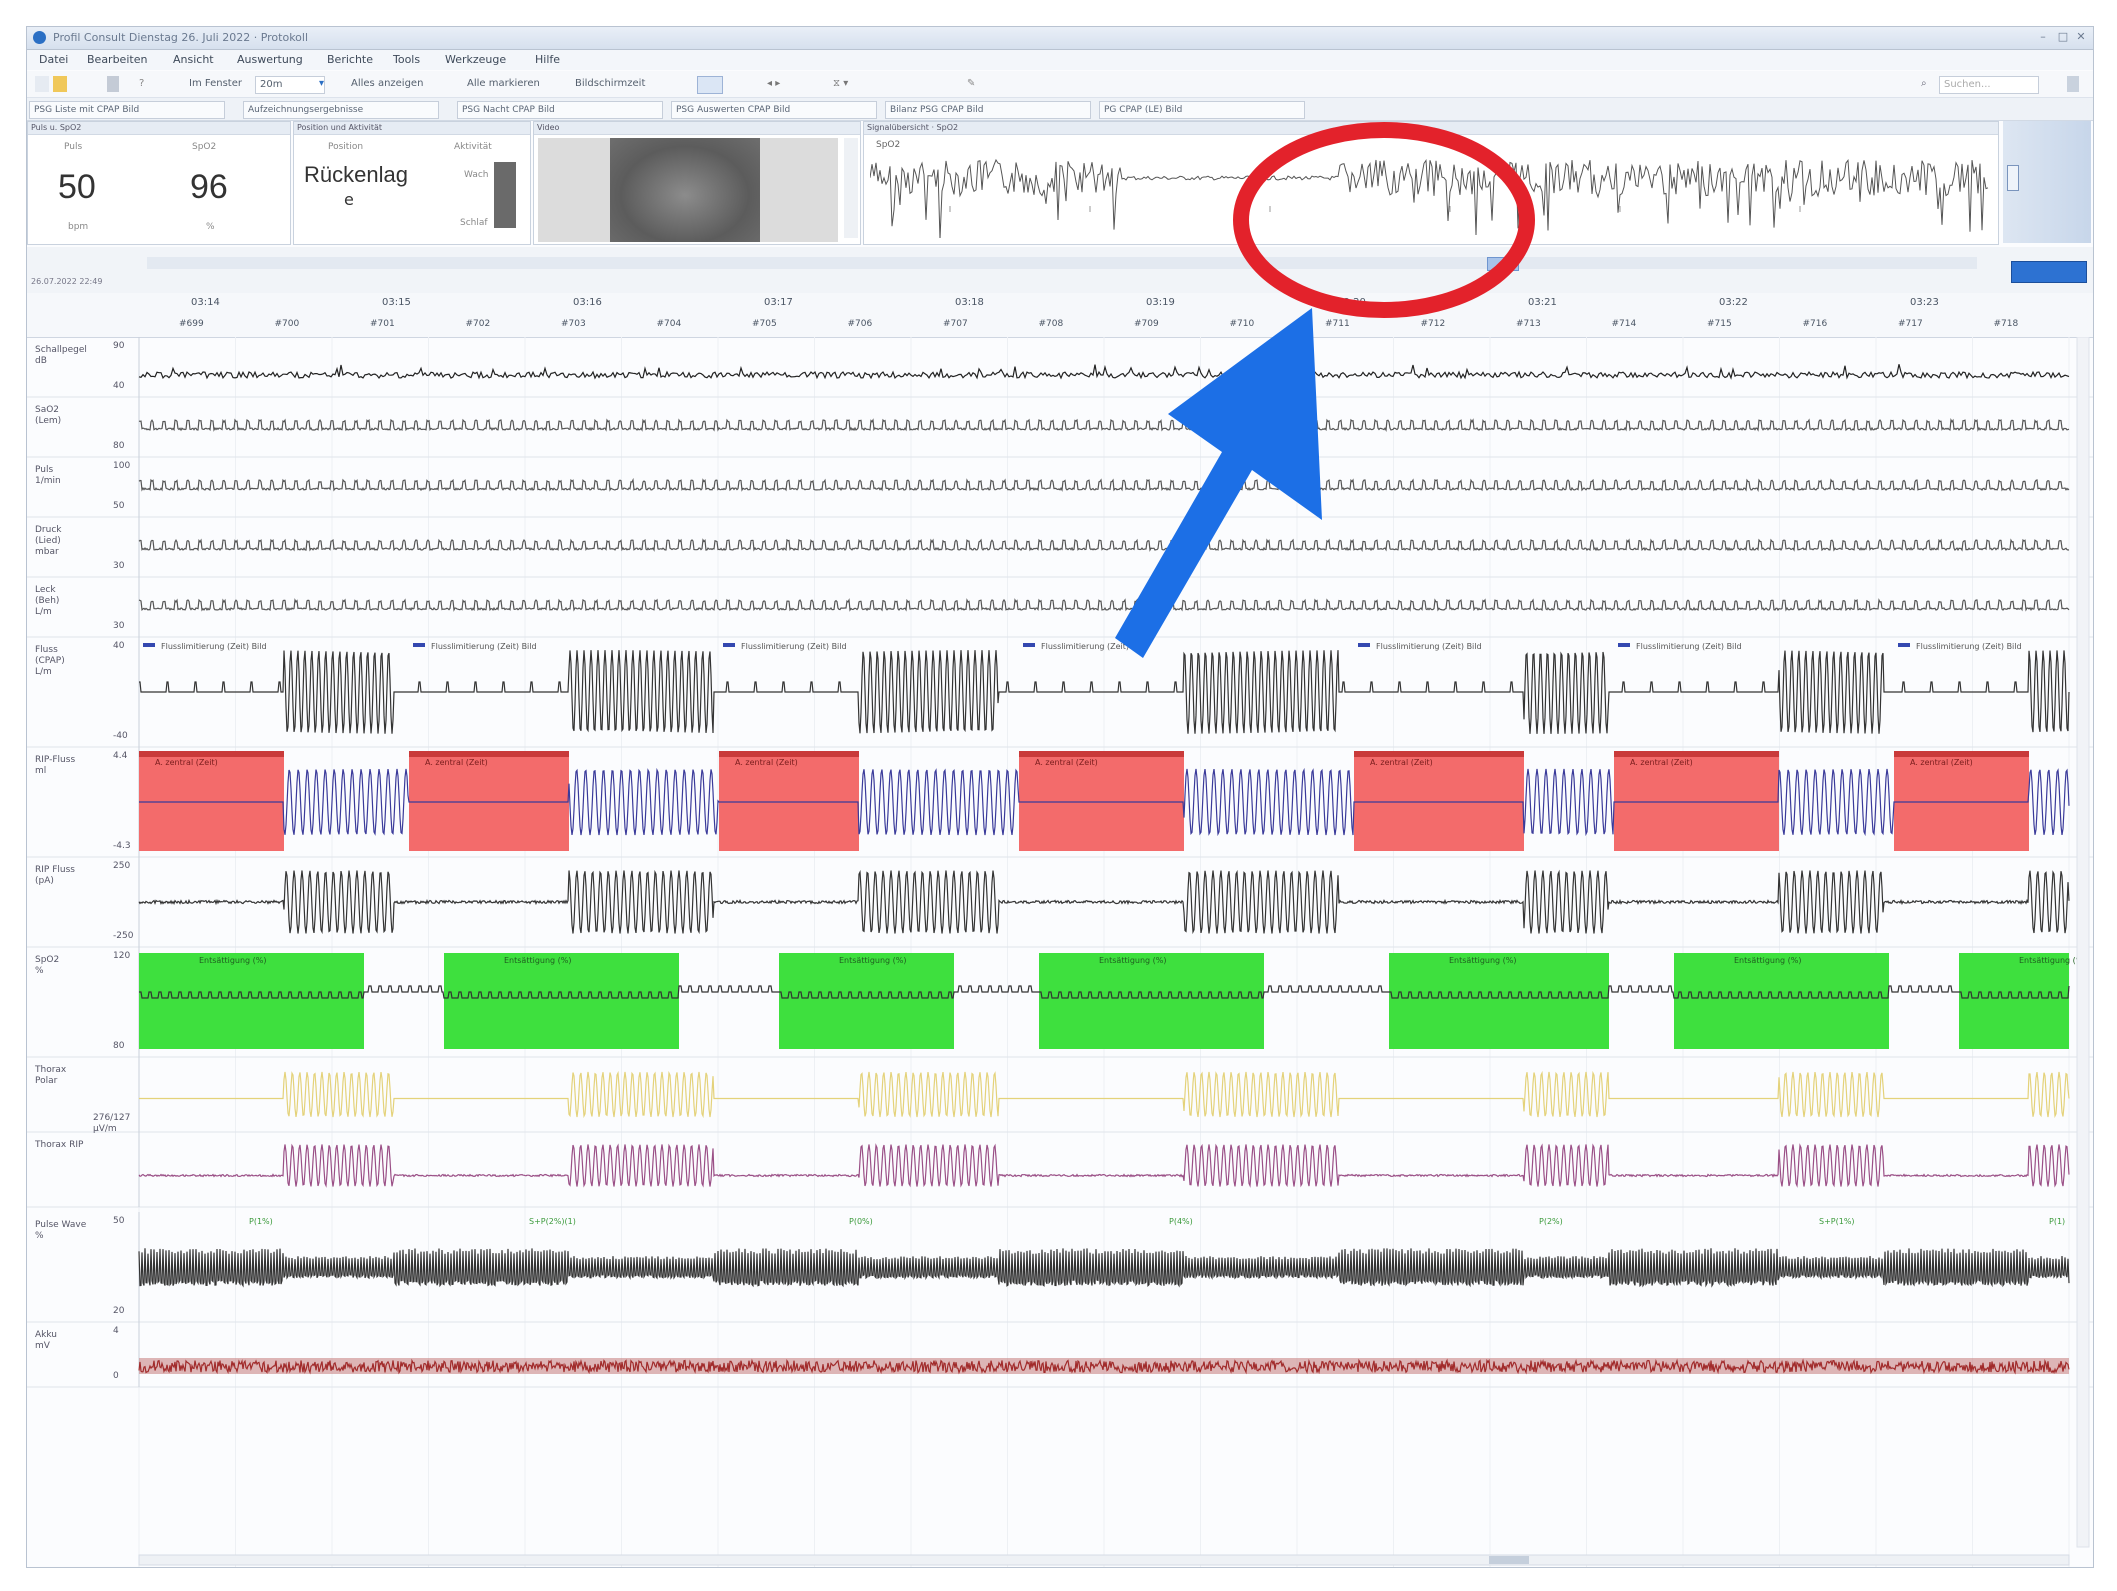  Describe the element at coordinates (60, 84) in the screenshot. I see `open-folder-icon` at that location.